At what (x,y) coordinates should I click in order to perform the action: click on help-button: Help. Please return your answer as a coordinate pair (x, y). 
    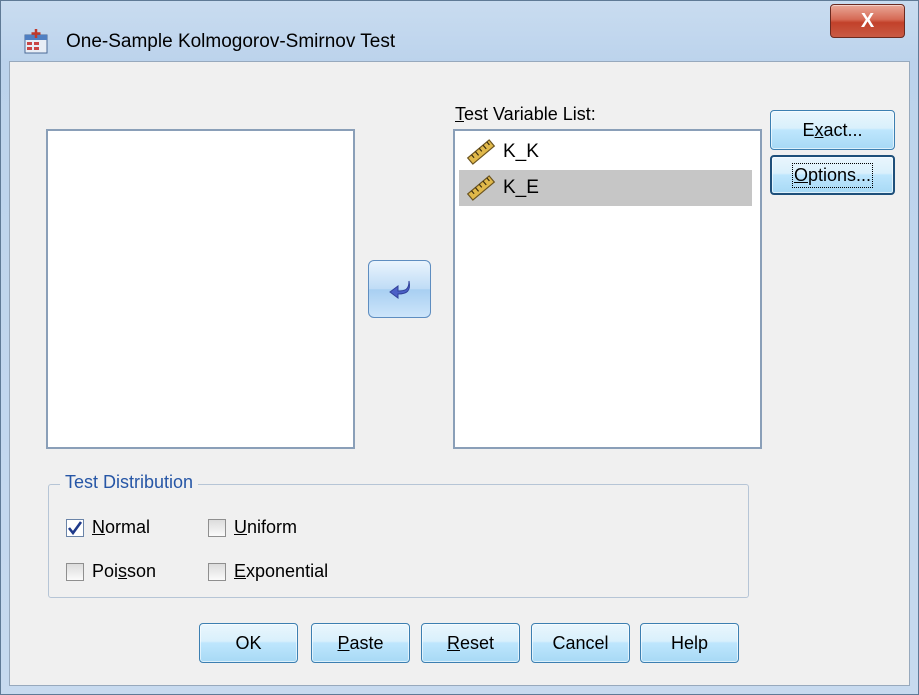
    Looking at the image, I should click on (689, 643).